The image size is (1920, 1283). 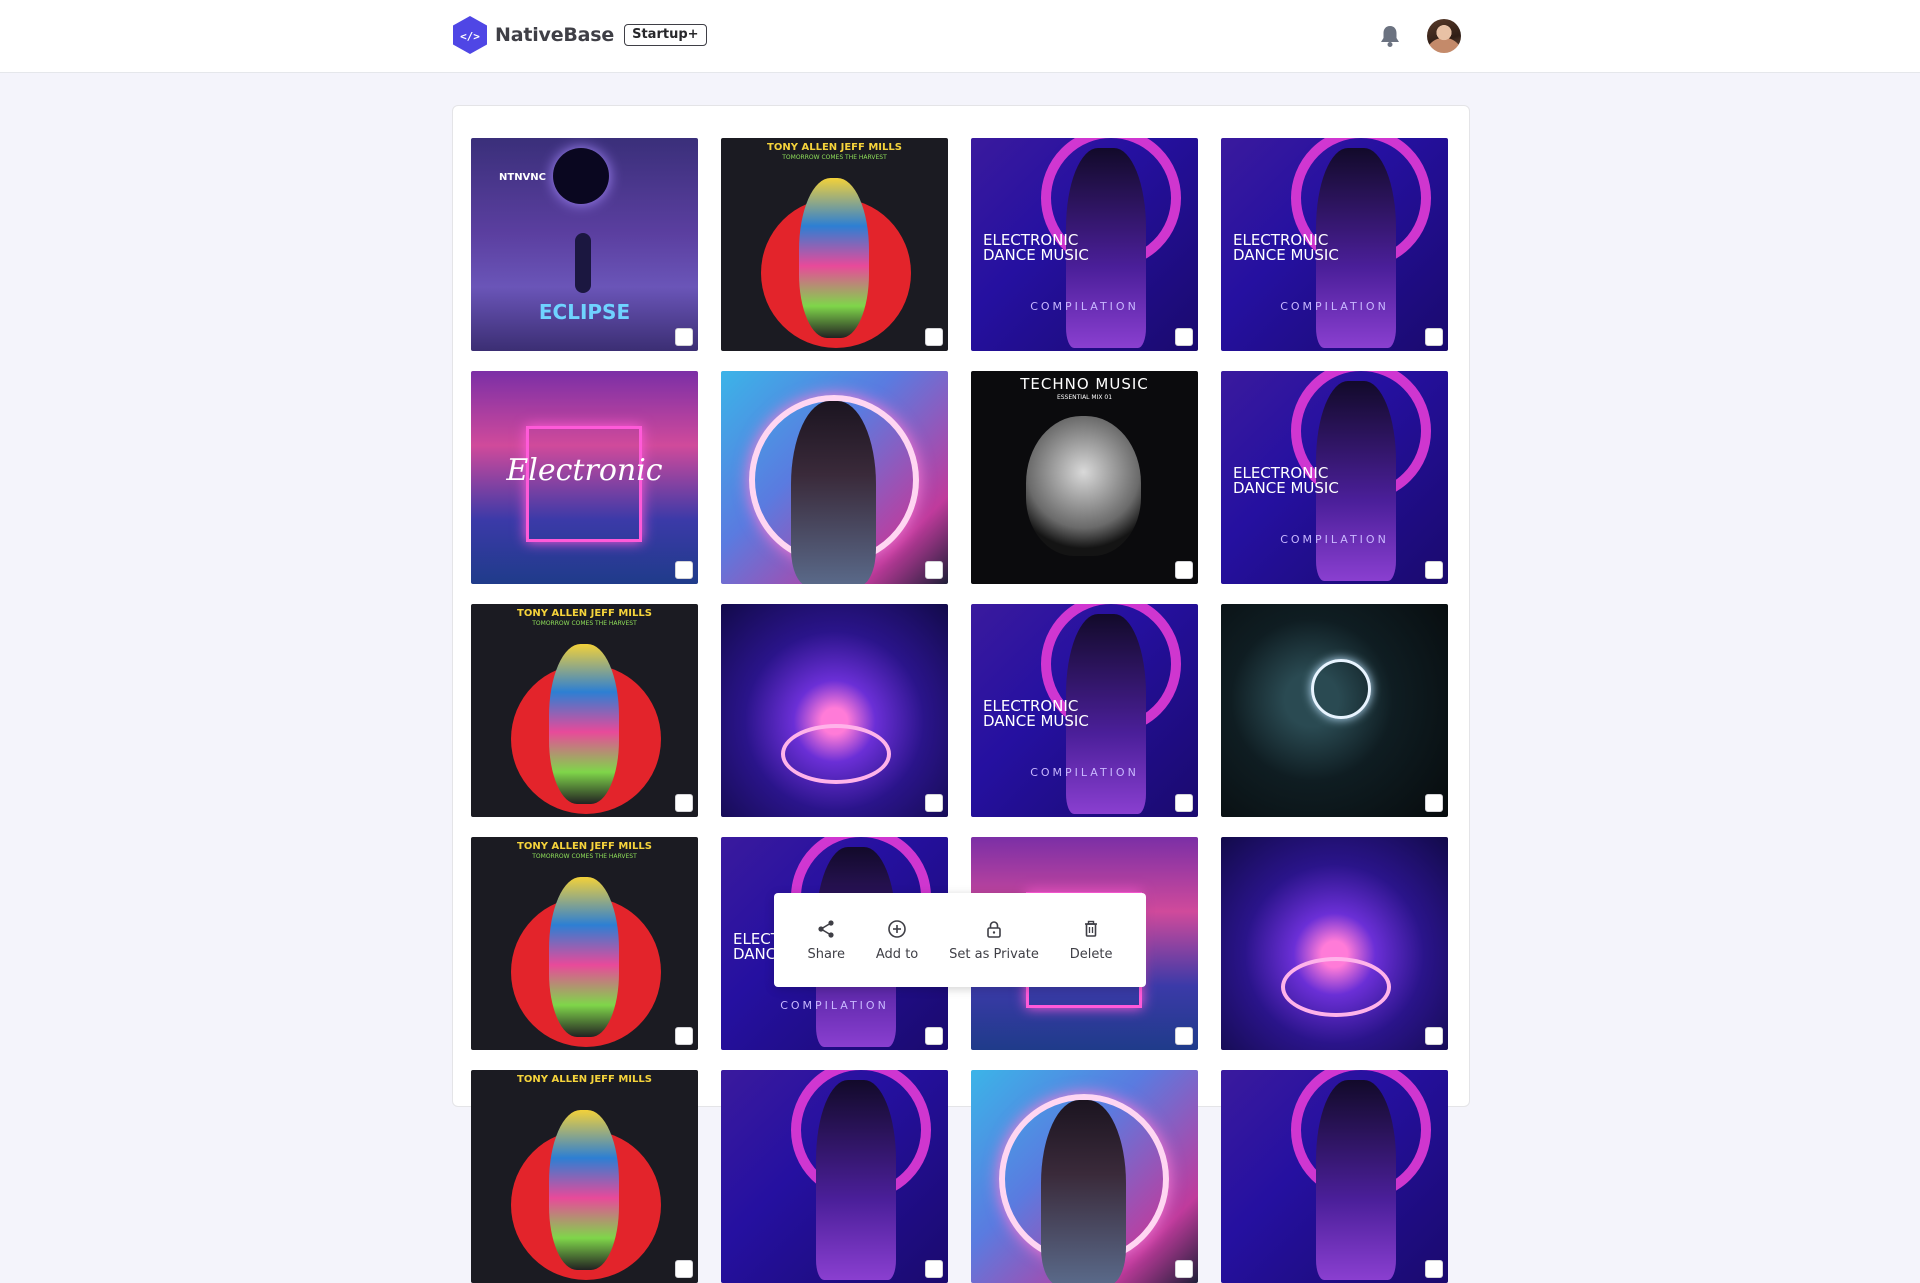 What do you see at coordinates (584, 312) in the screenshot?
I see `album-title: ECLIPSE` at bounding box center [584, 312].